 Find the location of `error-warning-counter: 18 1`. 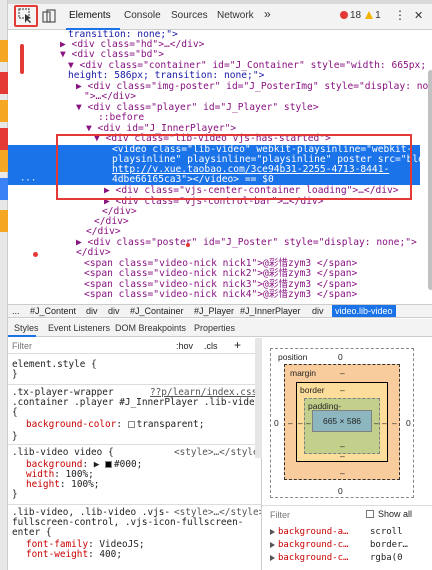

error-warning-counter: 18 1 is located at coordinates (360, 15).